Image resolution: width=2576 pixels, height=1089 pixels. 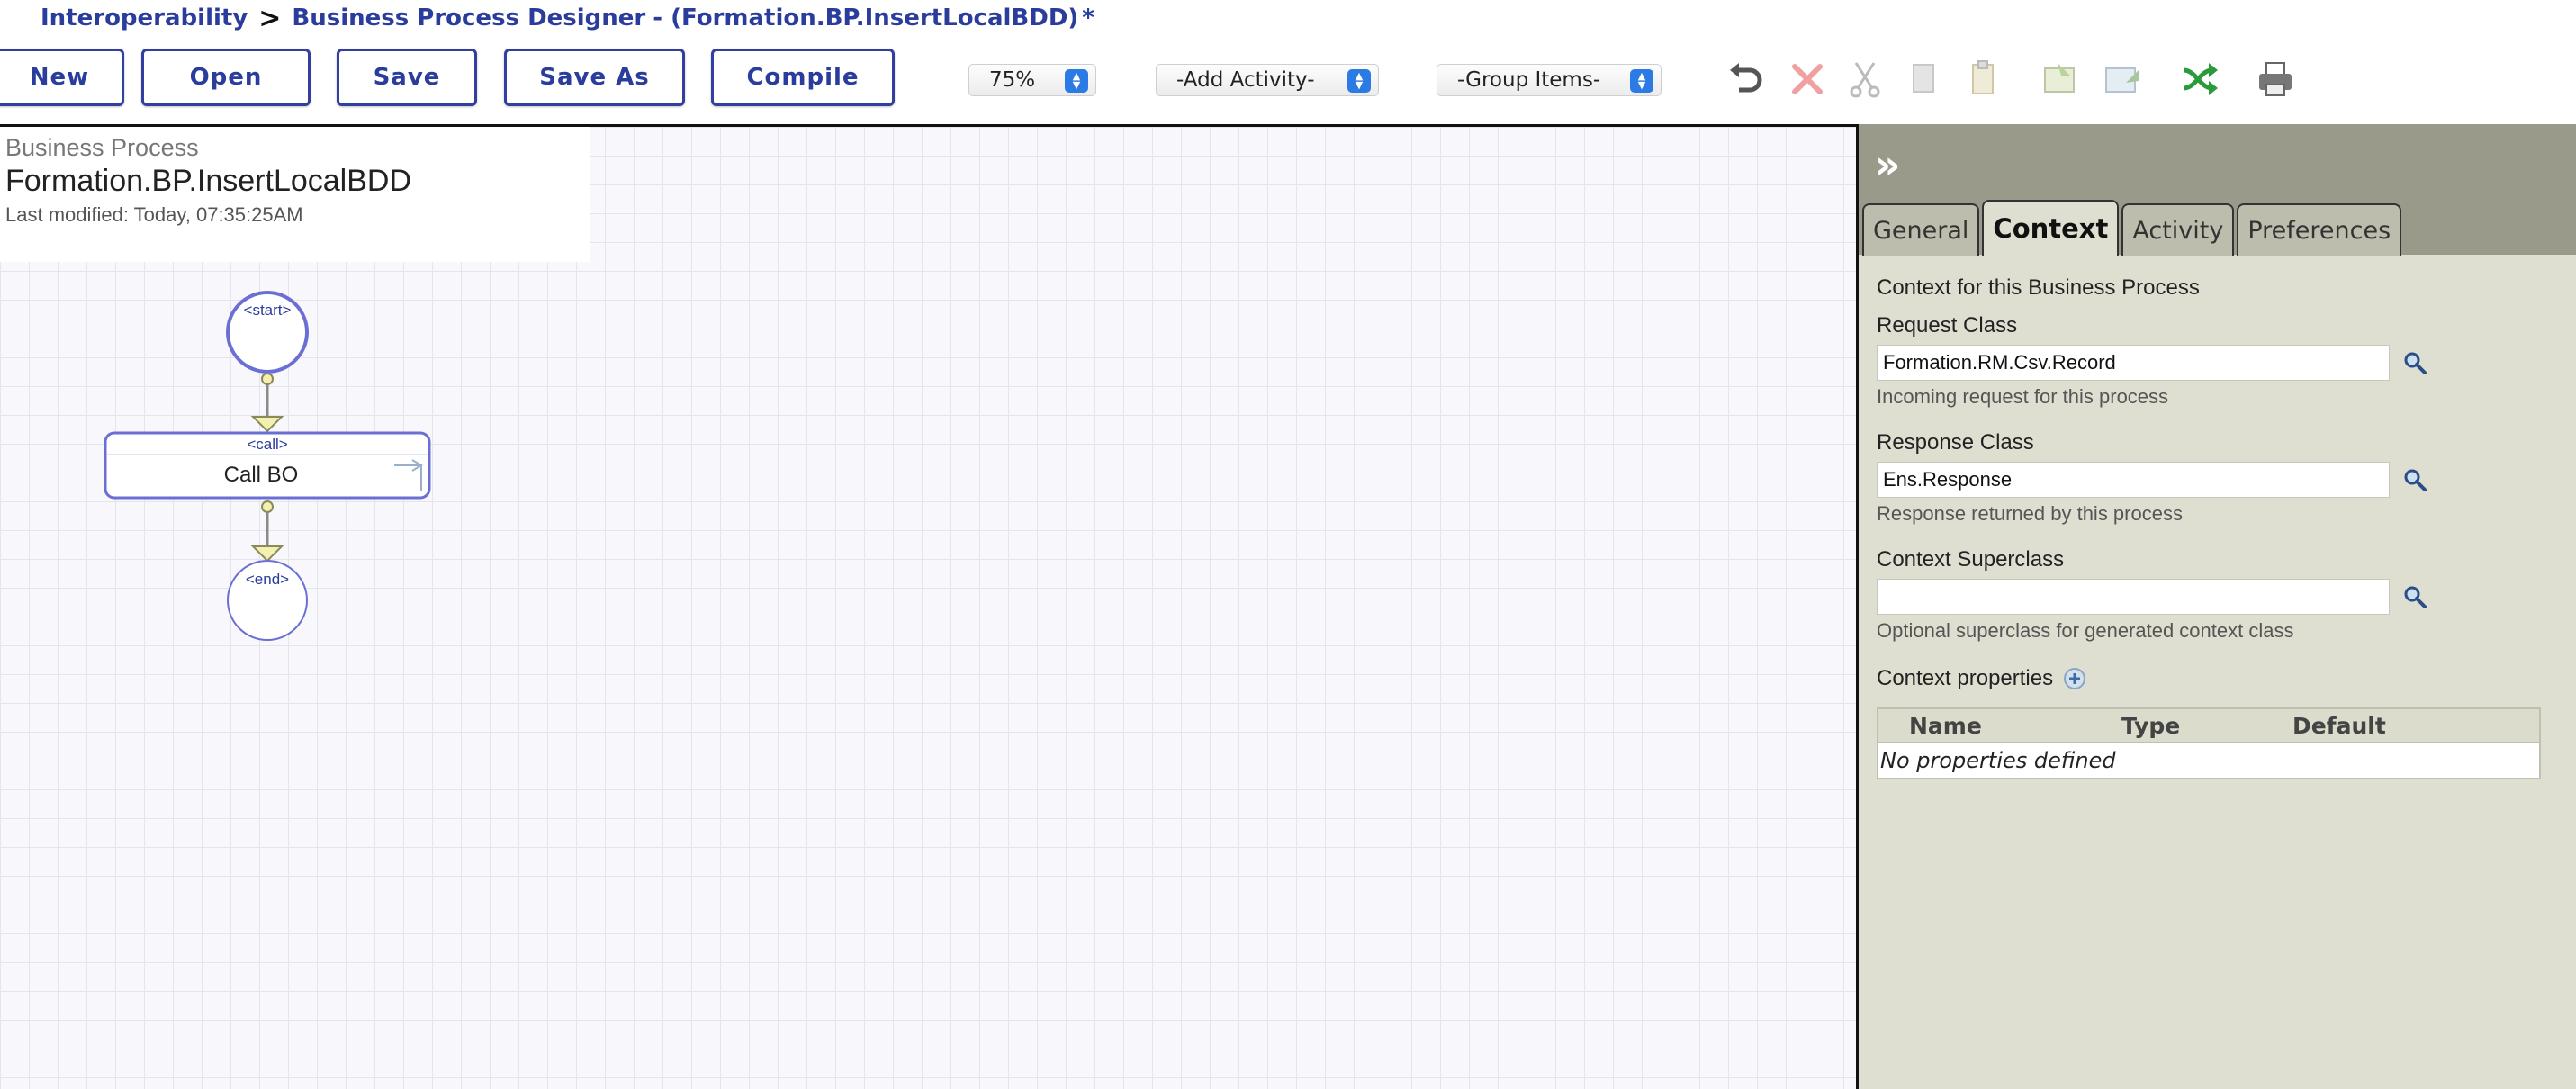 What do you see at coordinates (1947, 325) in the screenshot?
I see `request-class-label: Request Class` at bounding box center [1947, 325].